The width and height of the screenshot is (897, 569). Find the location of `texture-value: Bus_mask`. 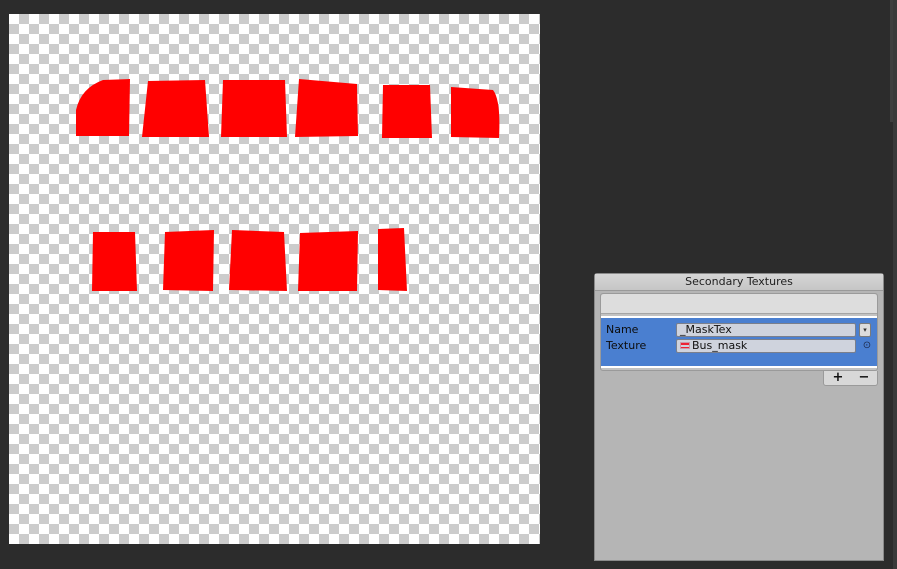

texture-value: Bus_mask is located at coordinates (720, 345).